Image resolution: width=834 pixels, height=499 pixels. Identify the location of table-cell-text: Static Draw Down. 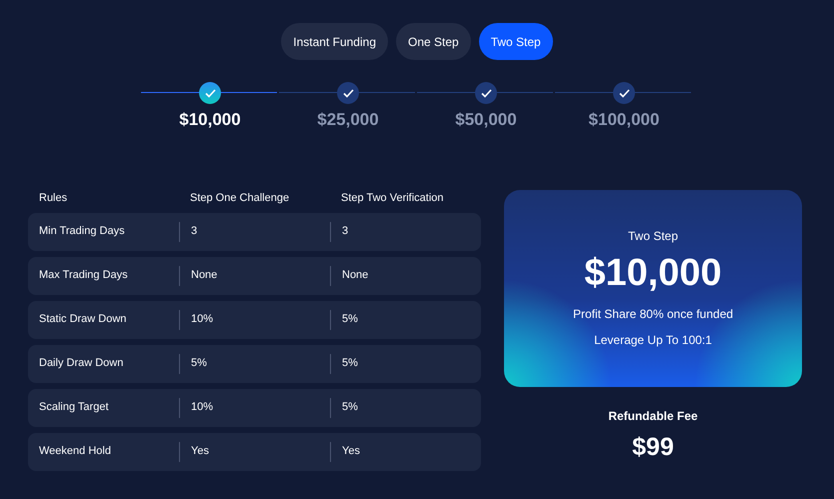
(82, 320).